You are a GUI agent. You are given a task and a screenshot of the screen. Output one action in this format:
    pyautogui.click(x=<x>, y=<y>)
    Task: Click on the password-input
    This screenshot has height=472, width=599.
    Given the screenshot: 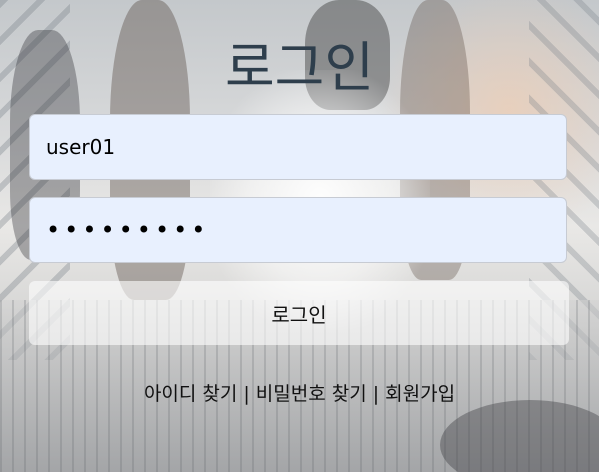 What is the action you would take?
    pyautogui.click(x=298, y=230)
    